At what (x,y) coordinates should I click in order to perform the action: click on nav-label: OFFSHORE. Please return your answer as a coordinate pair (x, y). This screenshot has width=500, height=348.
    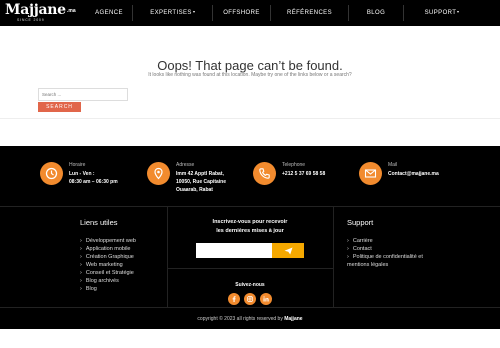
    Looking at the image, I should click on (241, 13).